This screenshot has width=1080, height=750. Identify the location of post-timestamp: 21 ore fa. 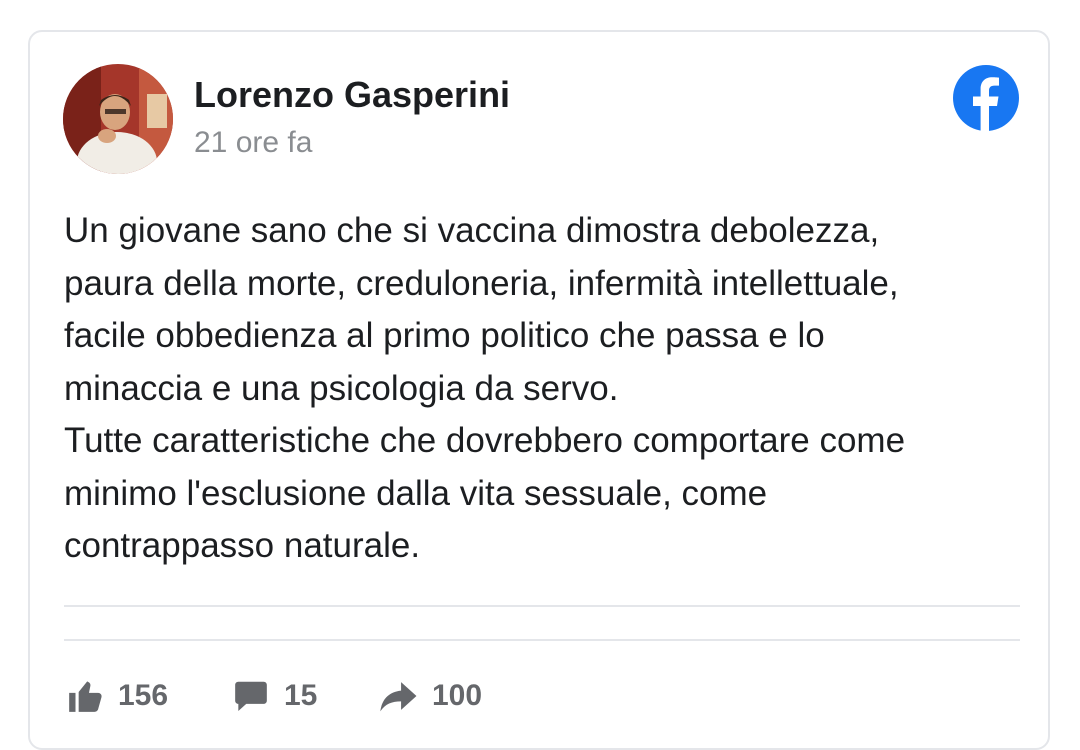
(253, 143).